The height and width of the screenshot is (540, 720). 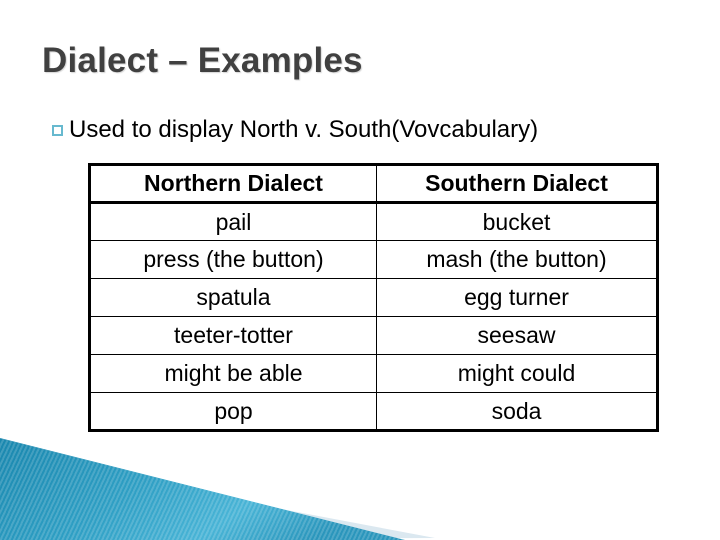 I want to click on cell-southern: bucket, so click(x=517, y=221).